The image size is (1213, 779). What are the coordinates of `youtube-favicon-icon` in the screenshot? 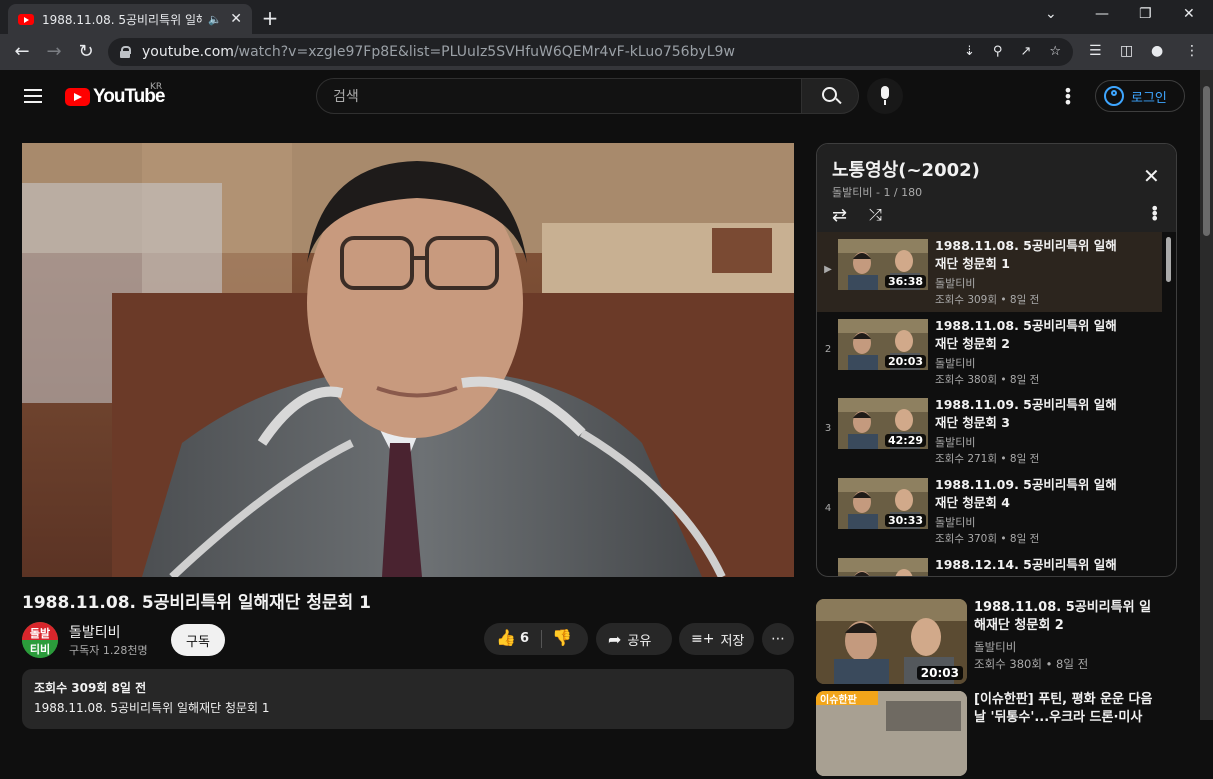 It's located at (26, 19).